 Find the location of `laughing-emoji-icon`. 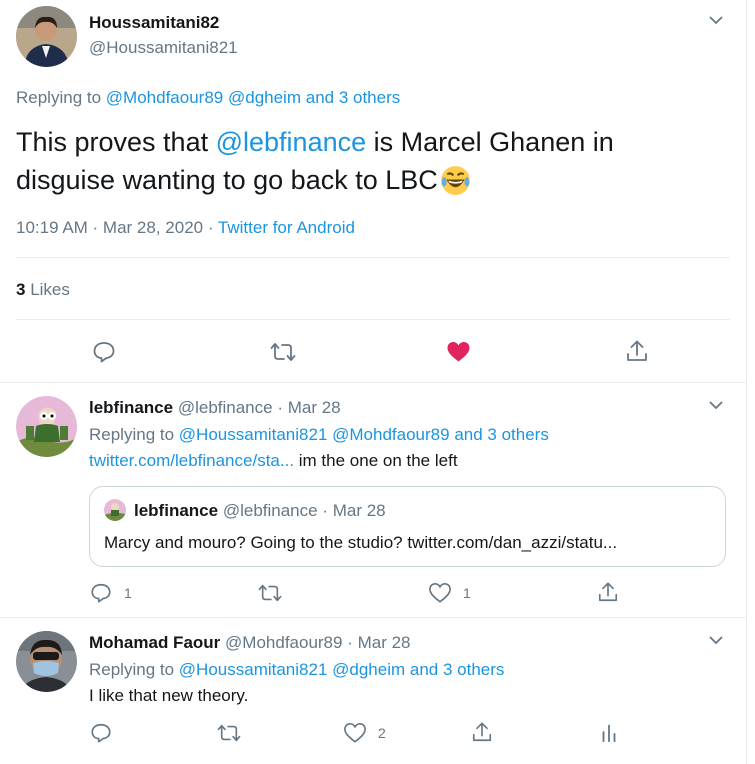

laughing-emoji-icon is located at coordinates (455, 180).